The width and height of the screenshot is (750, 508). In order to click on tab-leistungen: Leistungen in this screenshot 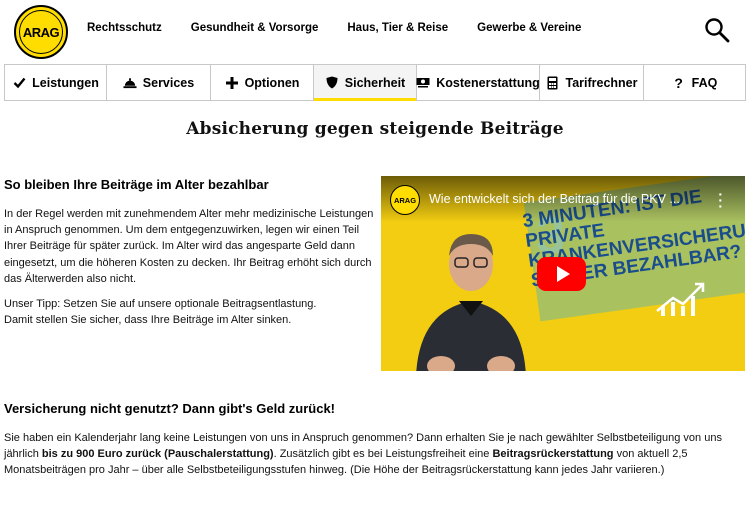, I will do `click(56, 82)`.